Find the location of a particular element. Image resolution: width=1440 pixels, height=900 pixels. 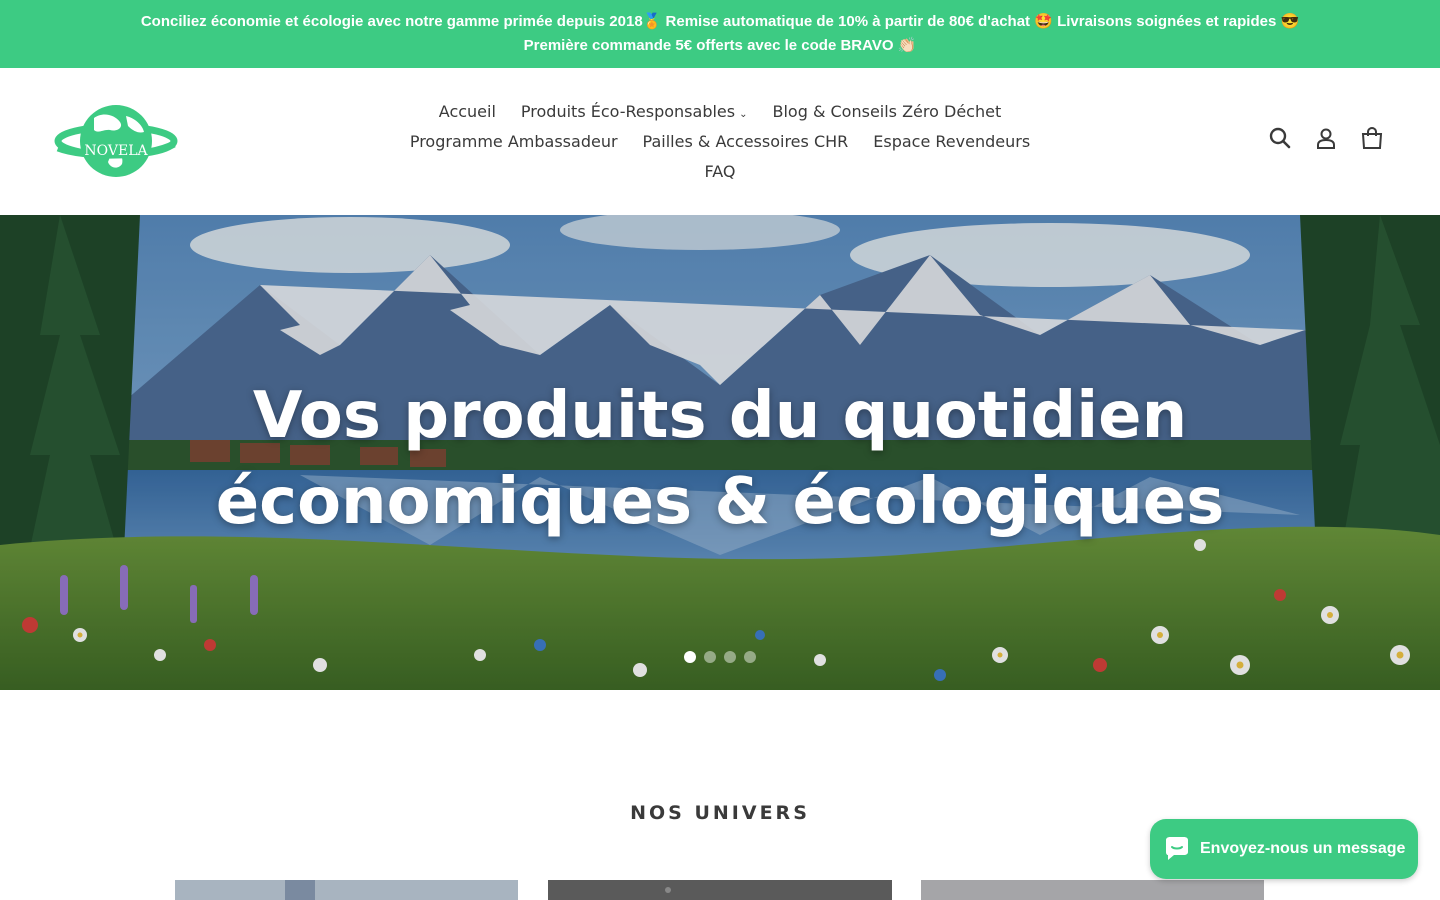

nav-item-pailles: Pailles & Accessoires CHR is located at coordinates (745, 141).